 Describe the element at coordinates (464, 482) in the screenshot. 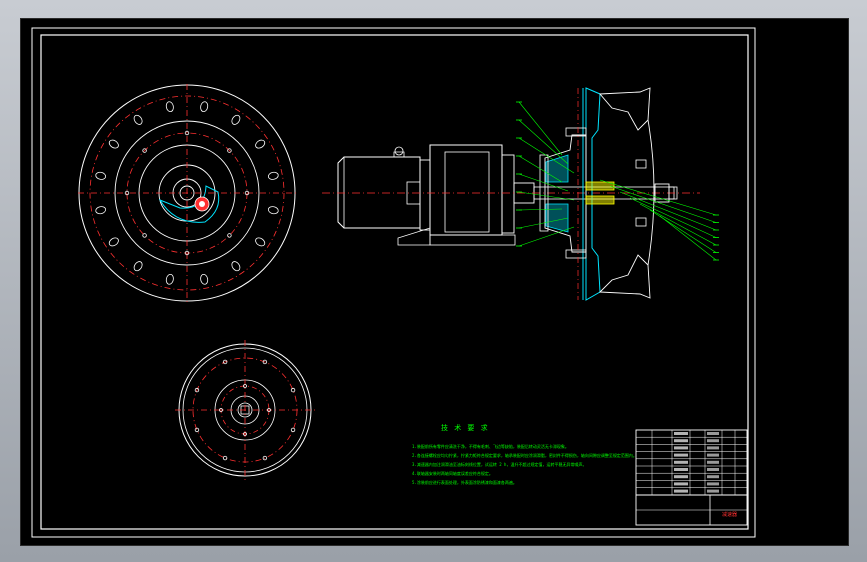

I see `note-line: 5.涂装前应进行表面处理，外表面涂防锈漆和面漆各两遍。` at that location.